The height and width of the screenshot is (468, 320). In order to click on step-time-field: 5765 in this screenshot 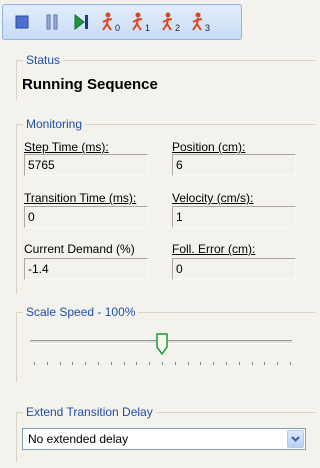, I will do `click(86, 165)`.